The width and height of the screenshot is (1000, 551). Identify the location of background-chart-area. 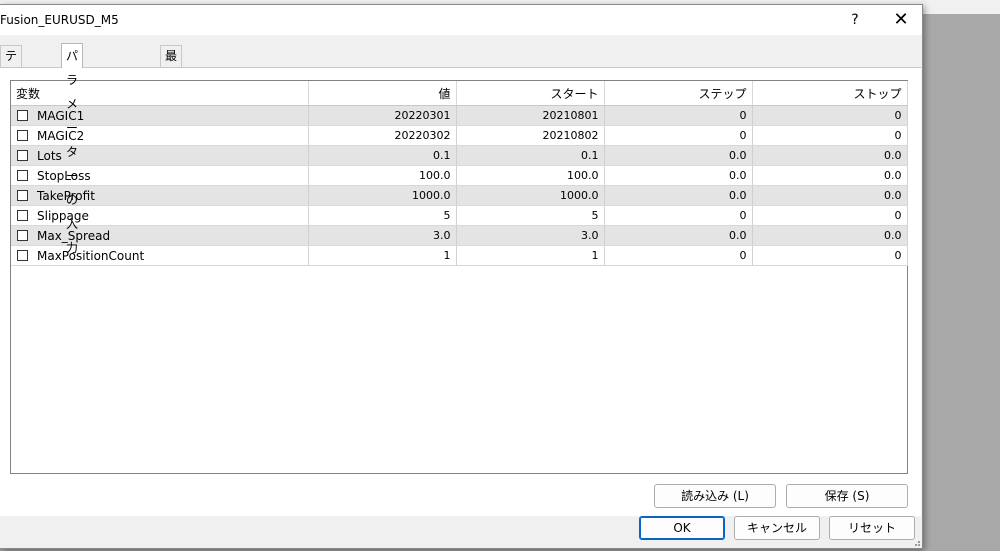
(961, 282).